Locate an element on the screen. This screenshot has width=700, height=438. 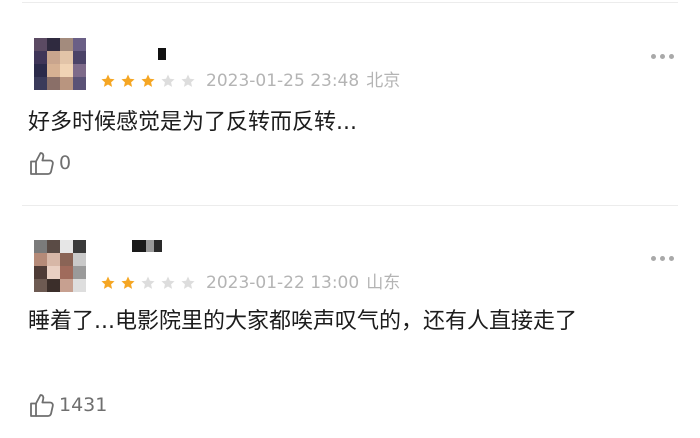
like-button: 0 is located at coordinates (49, 163).